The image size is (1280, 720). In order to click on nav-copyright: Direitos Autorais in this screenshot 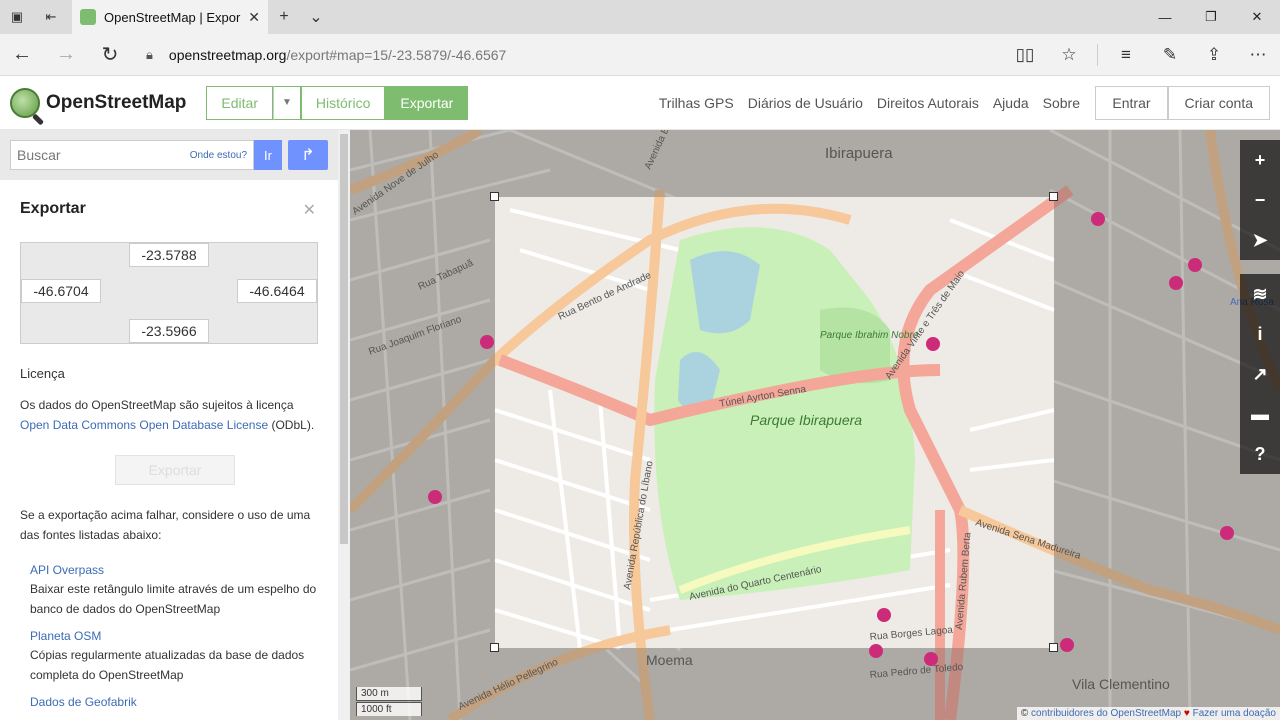, I will do `click(928, 103)`.